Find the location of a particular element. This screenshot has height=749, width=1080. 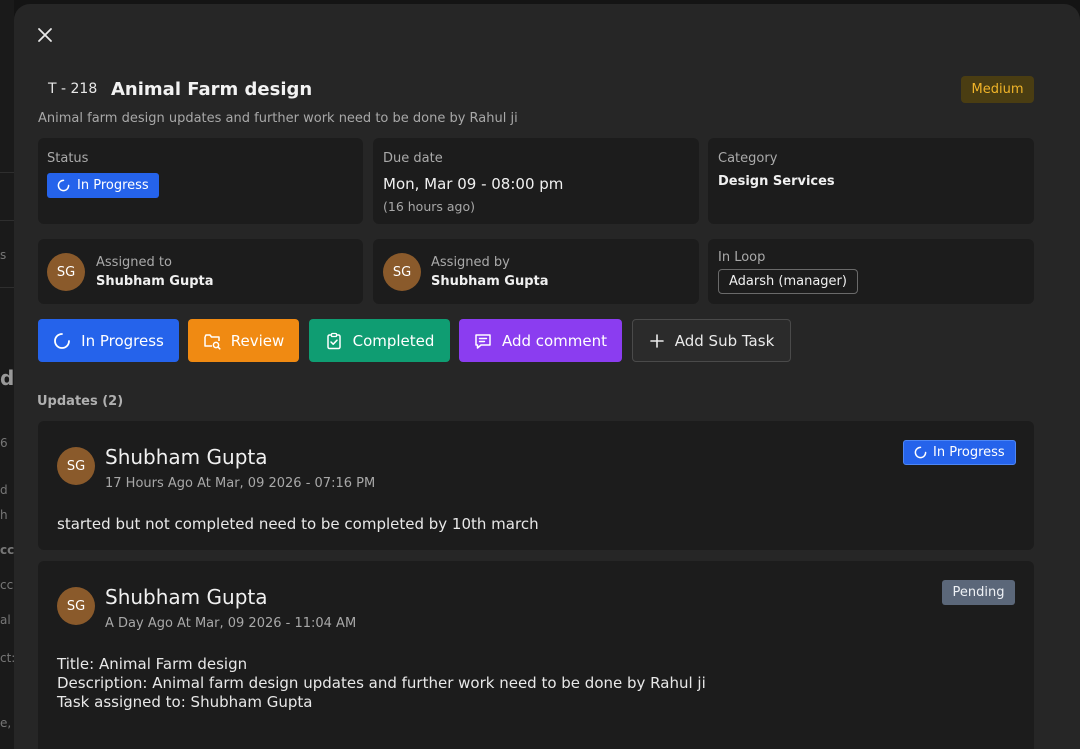

in-loop-card: In Loop Adarsh (manager) is located at coordinates (871, 271).